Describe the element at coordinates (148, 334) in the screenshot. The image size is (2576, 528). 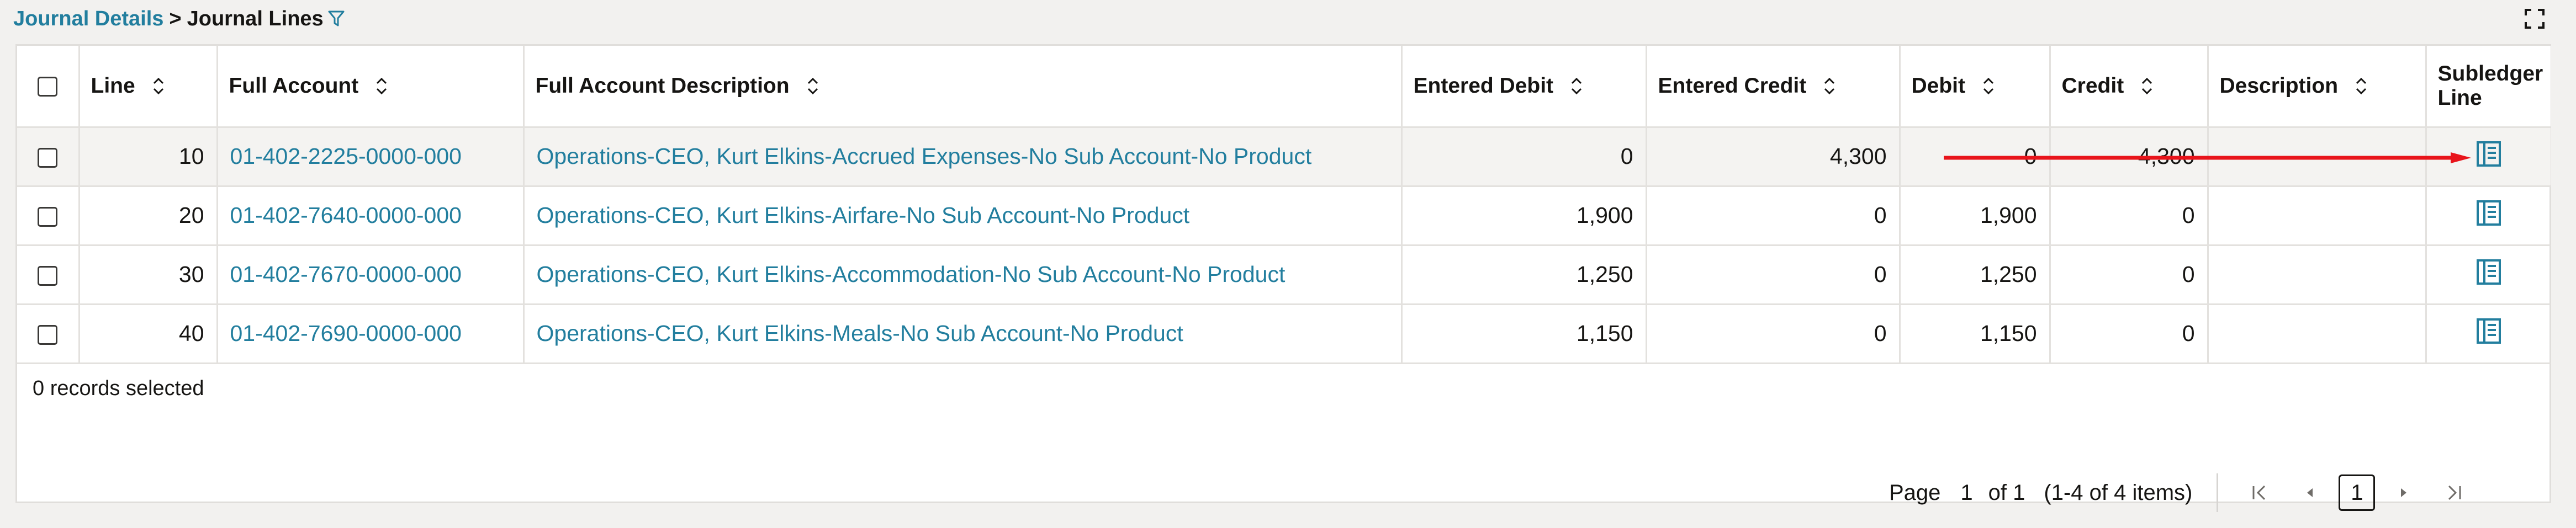
I see `line-number: 40` at that location.